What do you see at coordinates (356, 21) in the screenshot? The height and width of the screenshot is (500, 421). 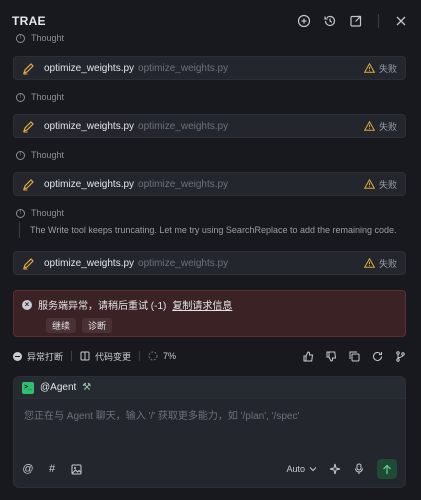 I see `open-external-icon` at bounding box center [356, 21].